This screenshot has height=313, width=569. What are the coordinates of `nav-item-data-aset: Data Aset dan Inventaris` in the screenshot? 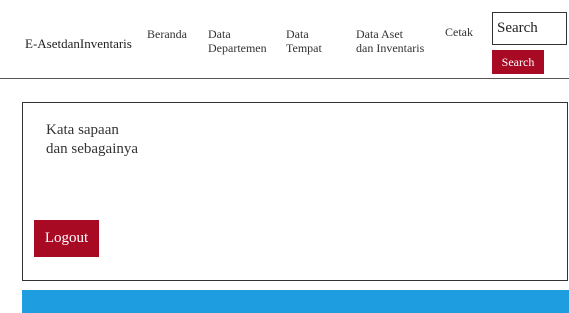 It's located at (390, 41).